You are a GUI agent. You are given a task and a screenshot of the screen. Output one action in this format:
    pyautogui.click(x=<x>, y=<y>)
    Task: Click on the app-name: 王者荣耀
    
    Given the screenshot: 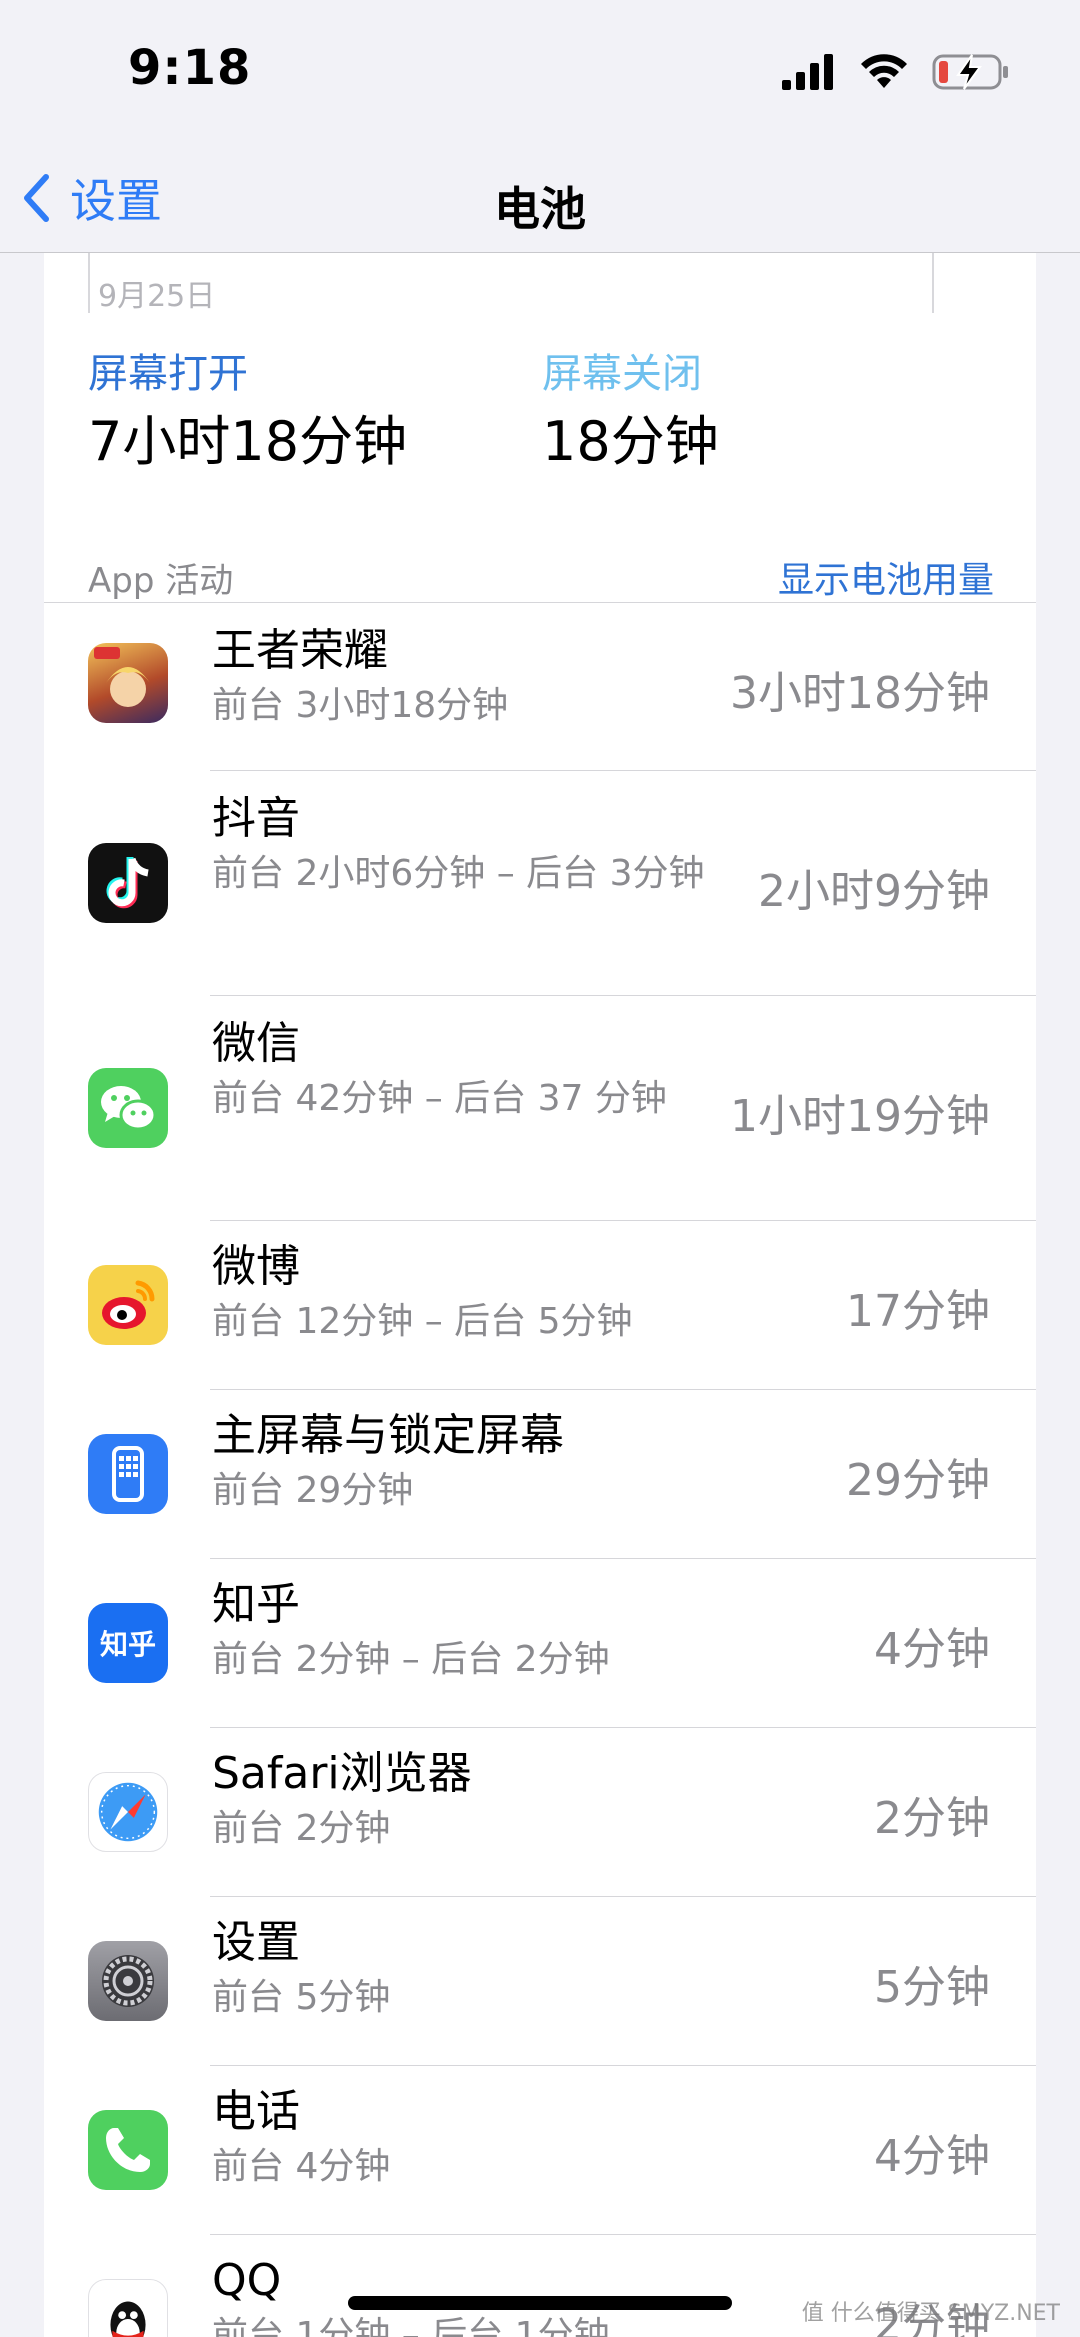 What is the action you would take?
    pyautogui.click(x=300, y=650)
    